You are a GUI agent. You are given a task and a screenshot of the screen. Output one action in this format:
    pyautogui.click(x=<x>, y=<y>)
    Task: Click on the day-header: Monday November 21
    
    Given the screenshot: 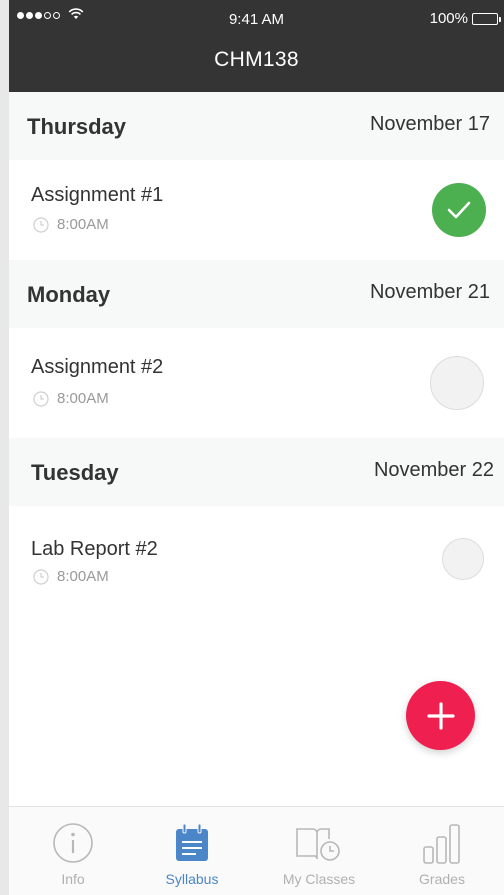 What is the action you would take?
    pyautogui.click(x=256, y=294)
    